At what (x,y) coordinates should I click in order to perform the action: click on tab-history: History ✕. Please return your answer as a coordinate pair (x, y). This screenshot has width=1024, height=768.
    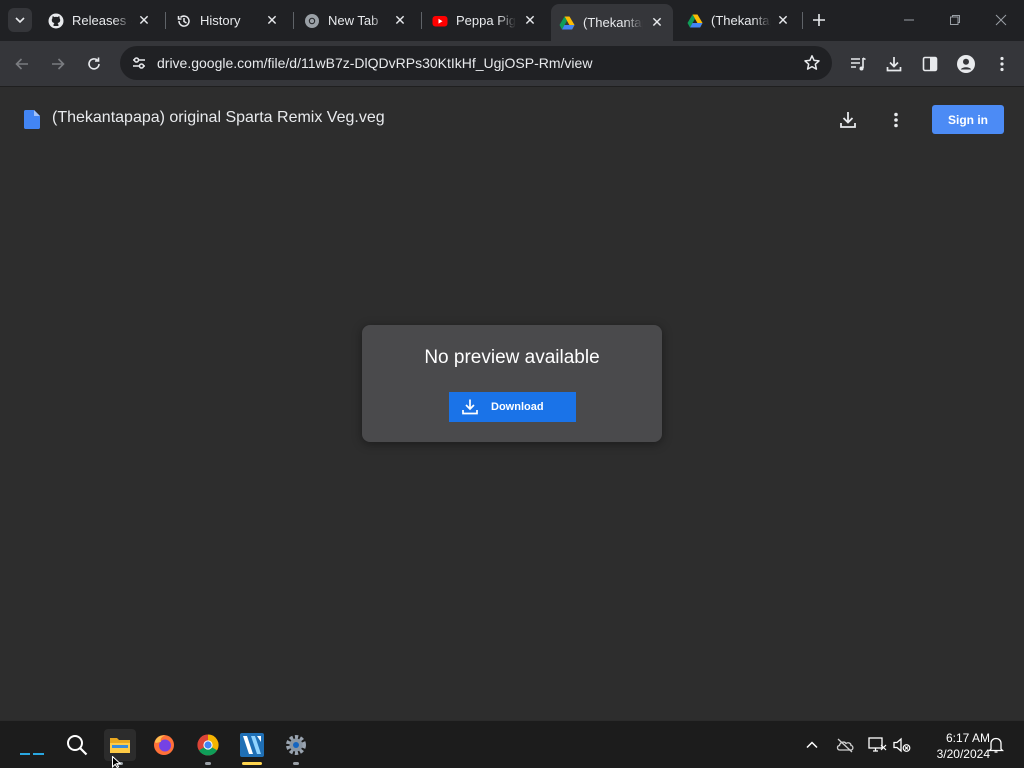
    Looking at the image, I should click on (228, 20).